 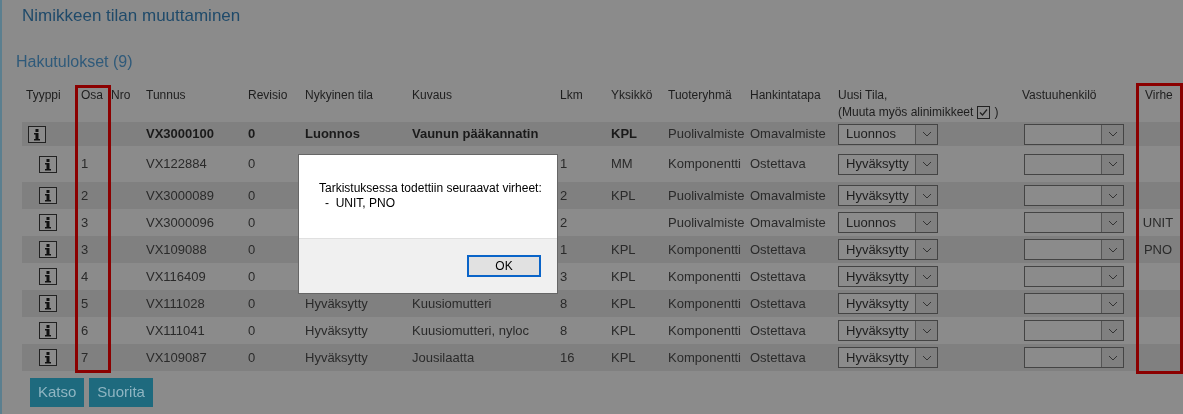 I want to click on table-cell-text: 7, so click(x=85, y=357).